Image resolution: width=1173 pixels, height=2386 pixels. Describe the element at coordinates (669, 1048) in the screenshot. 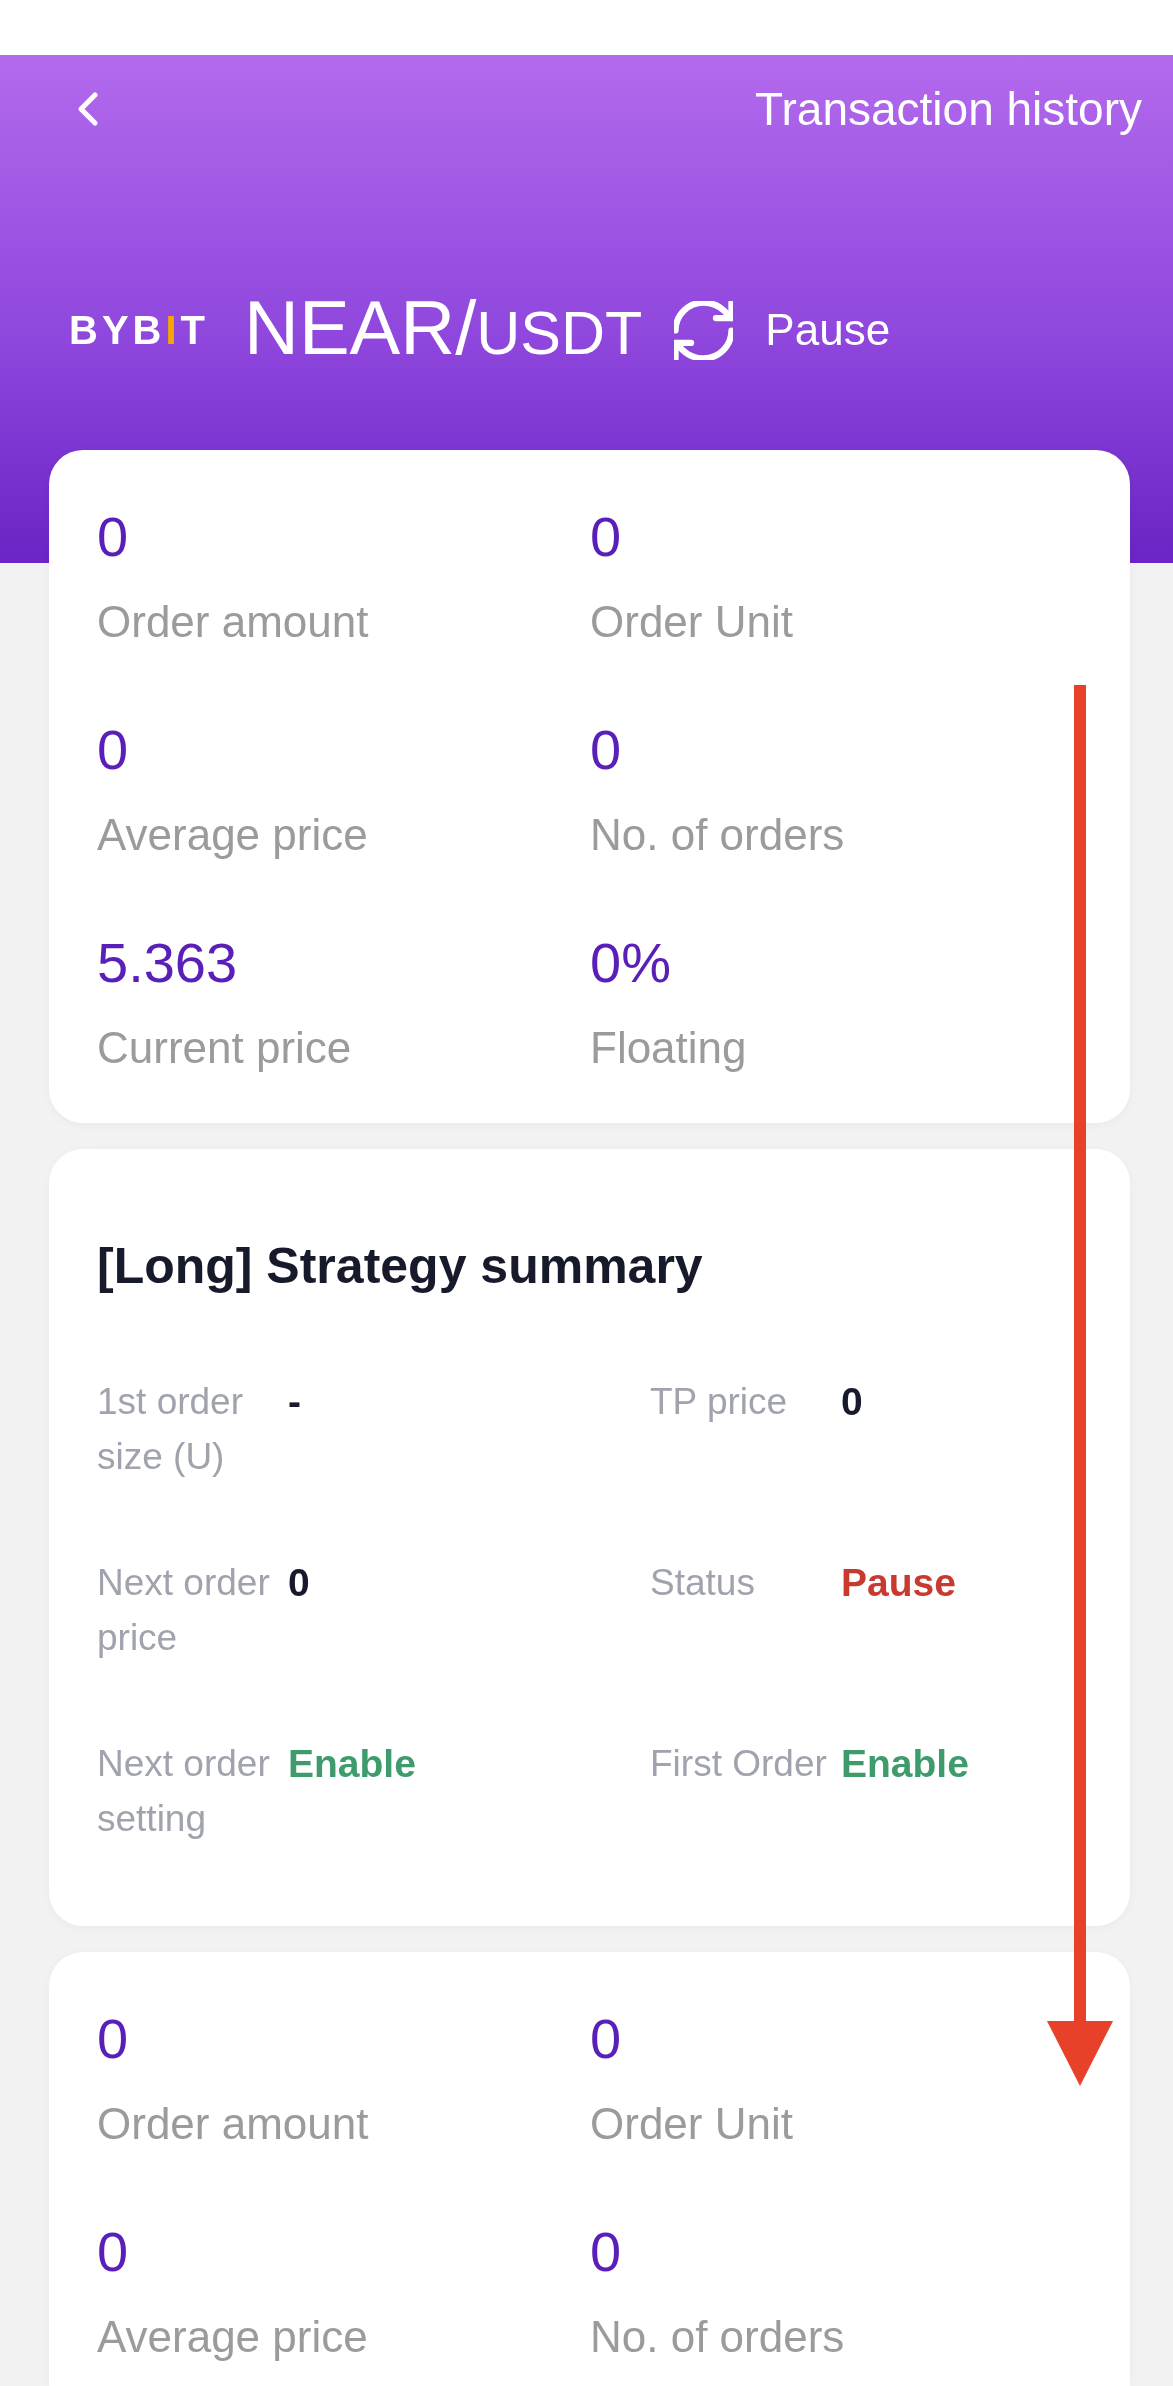

I see `stat-label: Floating` at that location.